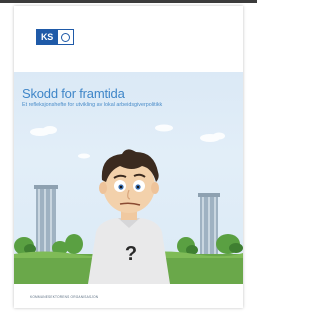 Image resolution: width=320 pixels, height=314 pixels. What do you see at coordinates (64, 297) in the screenshot?
I see `cover-footer-text: KOMMUNESEKTORENS ORGANISASJON` at bounding box center [64, 297].